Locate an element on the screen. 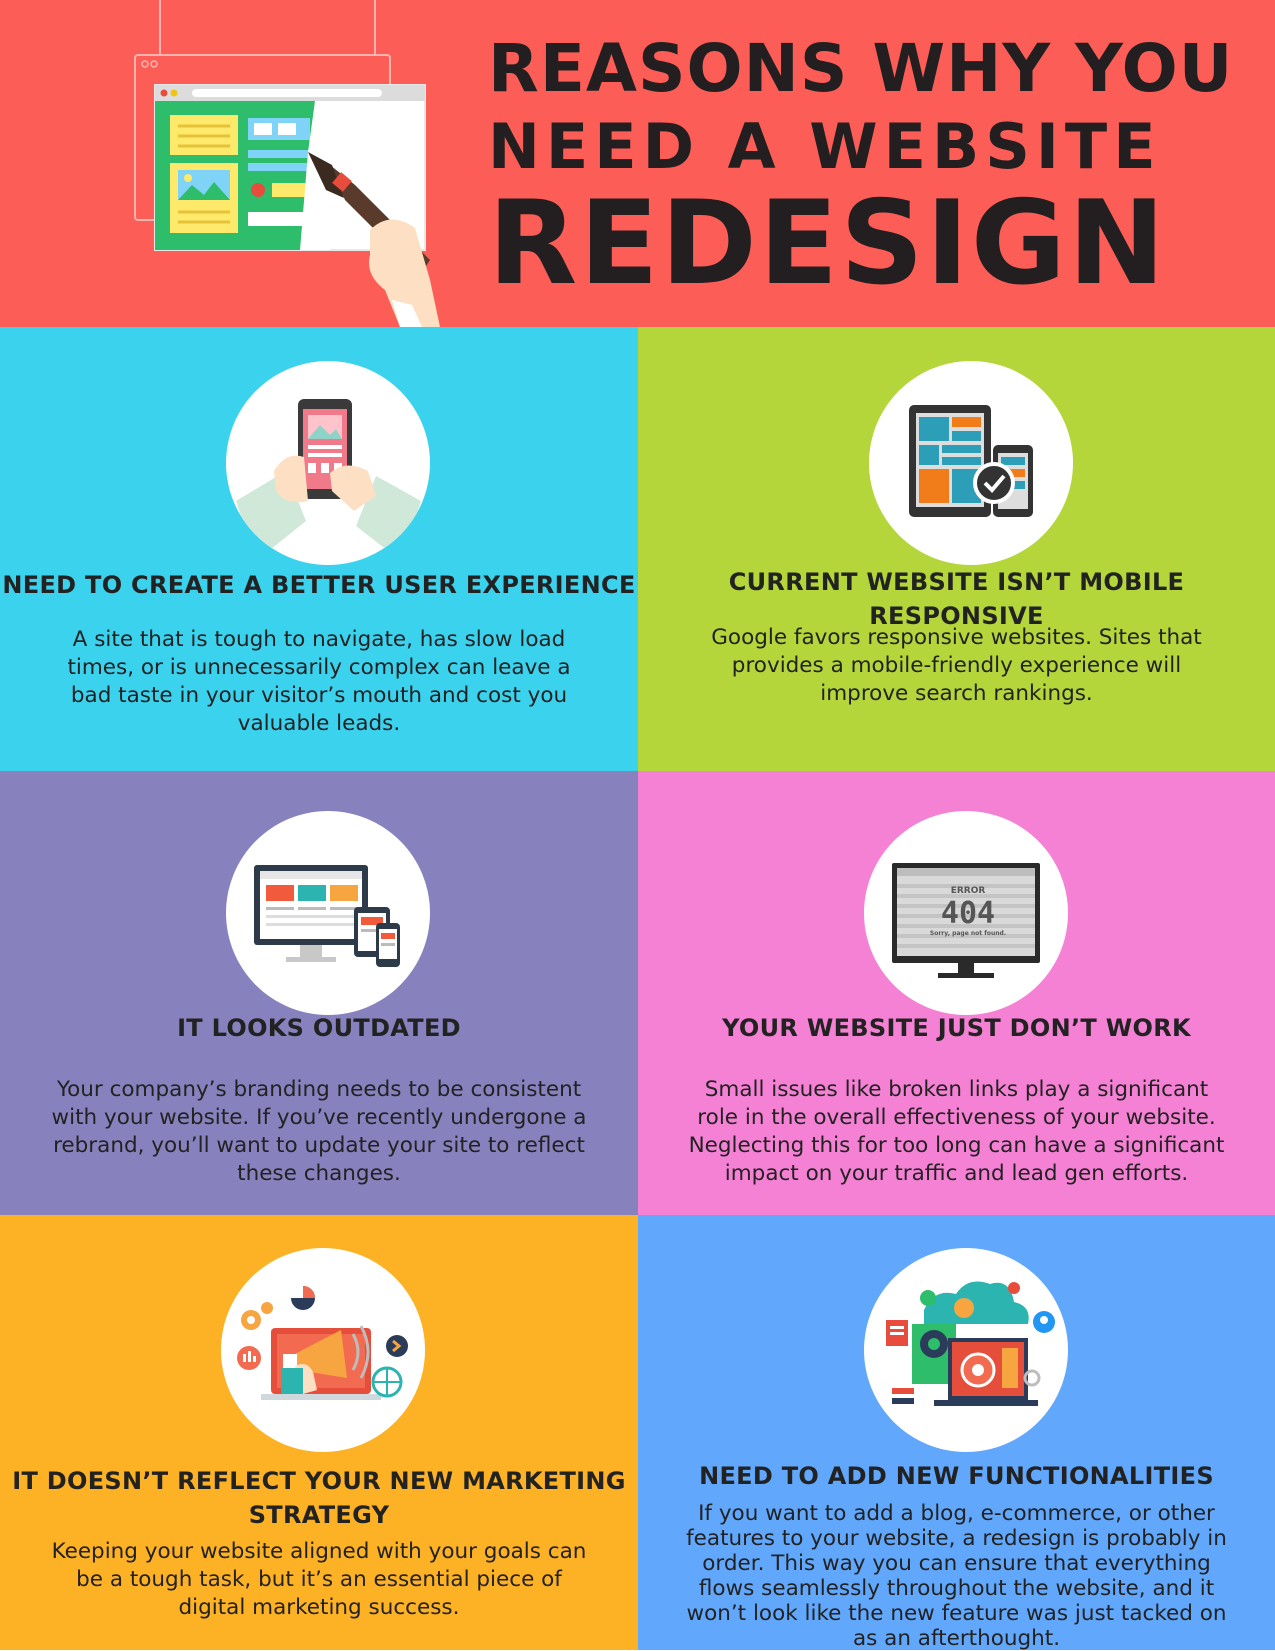 The width and height of the screenshot is (1275, 1651). error-code: 404 is located at coordinates (968, 913).